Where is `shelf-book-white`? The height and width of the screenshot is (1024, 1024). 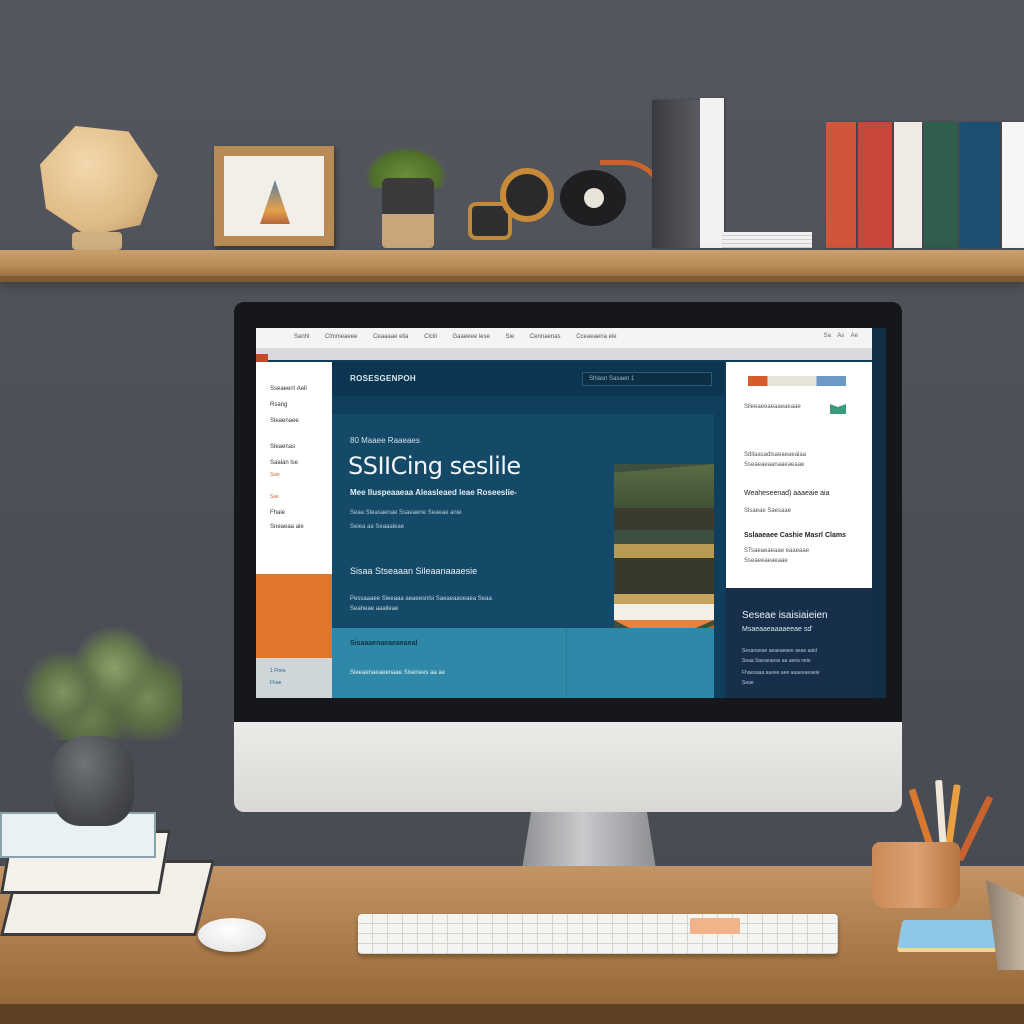 shelf-book-white is located at coordinates (712, 173).